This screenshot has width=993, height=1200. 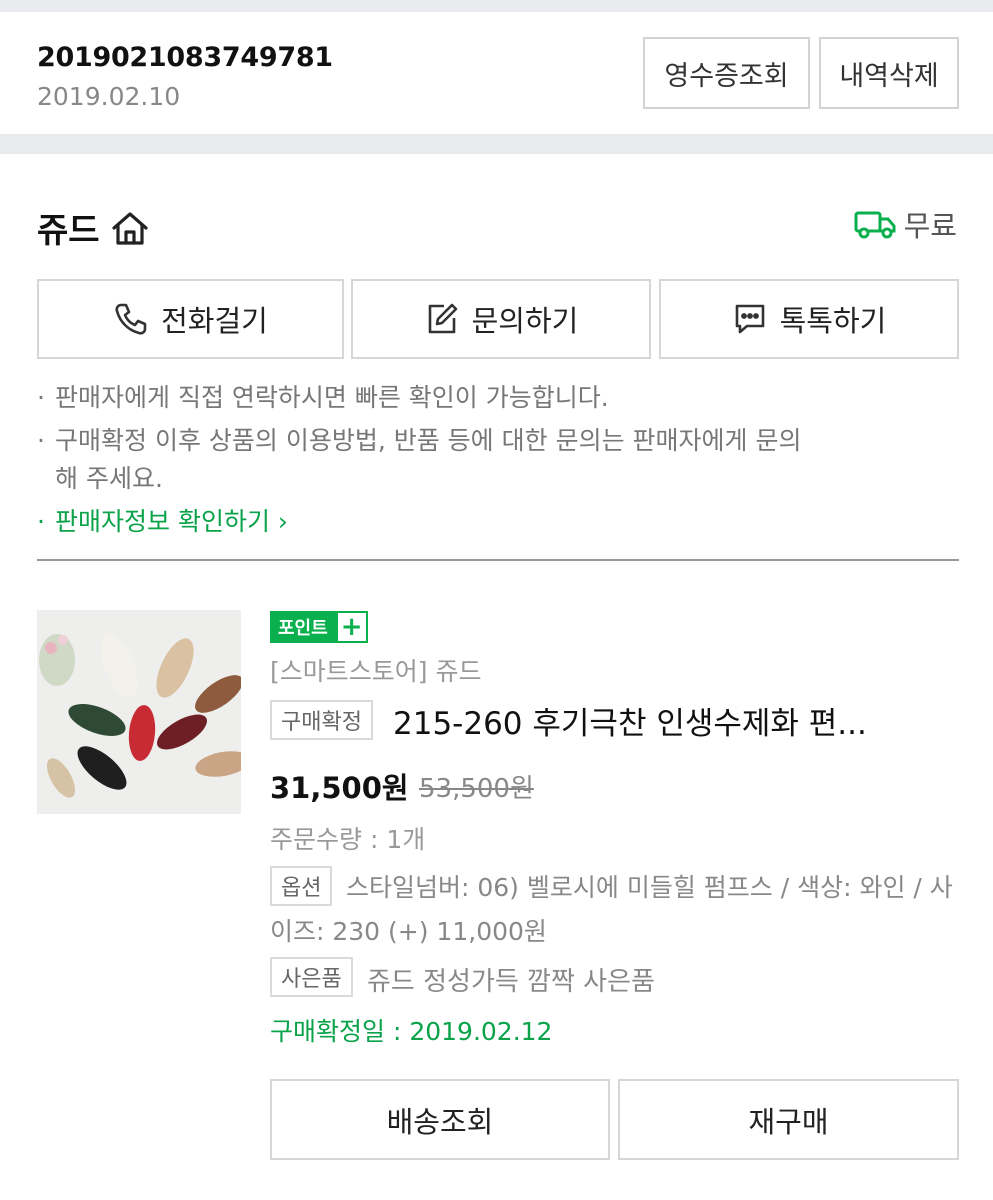 I want to click on point-badge-label: 포인트, so click(x=303, y=627).